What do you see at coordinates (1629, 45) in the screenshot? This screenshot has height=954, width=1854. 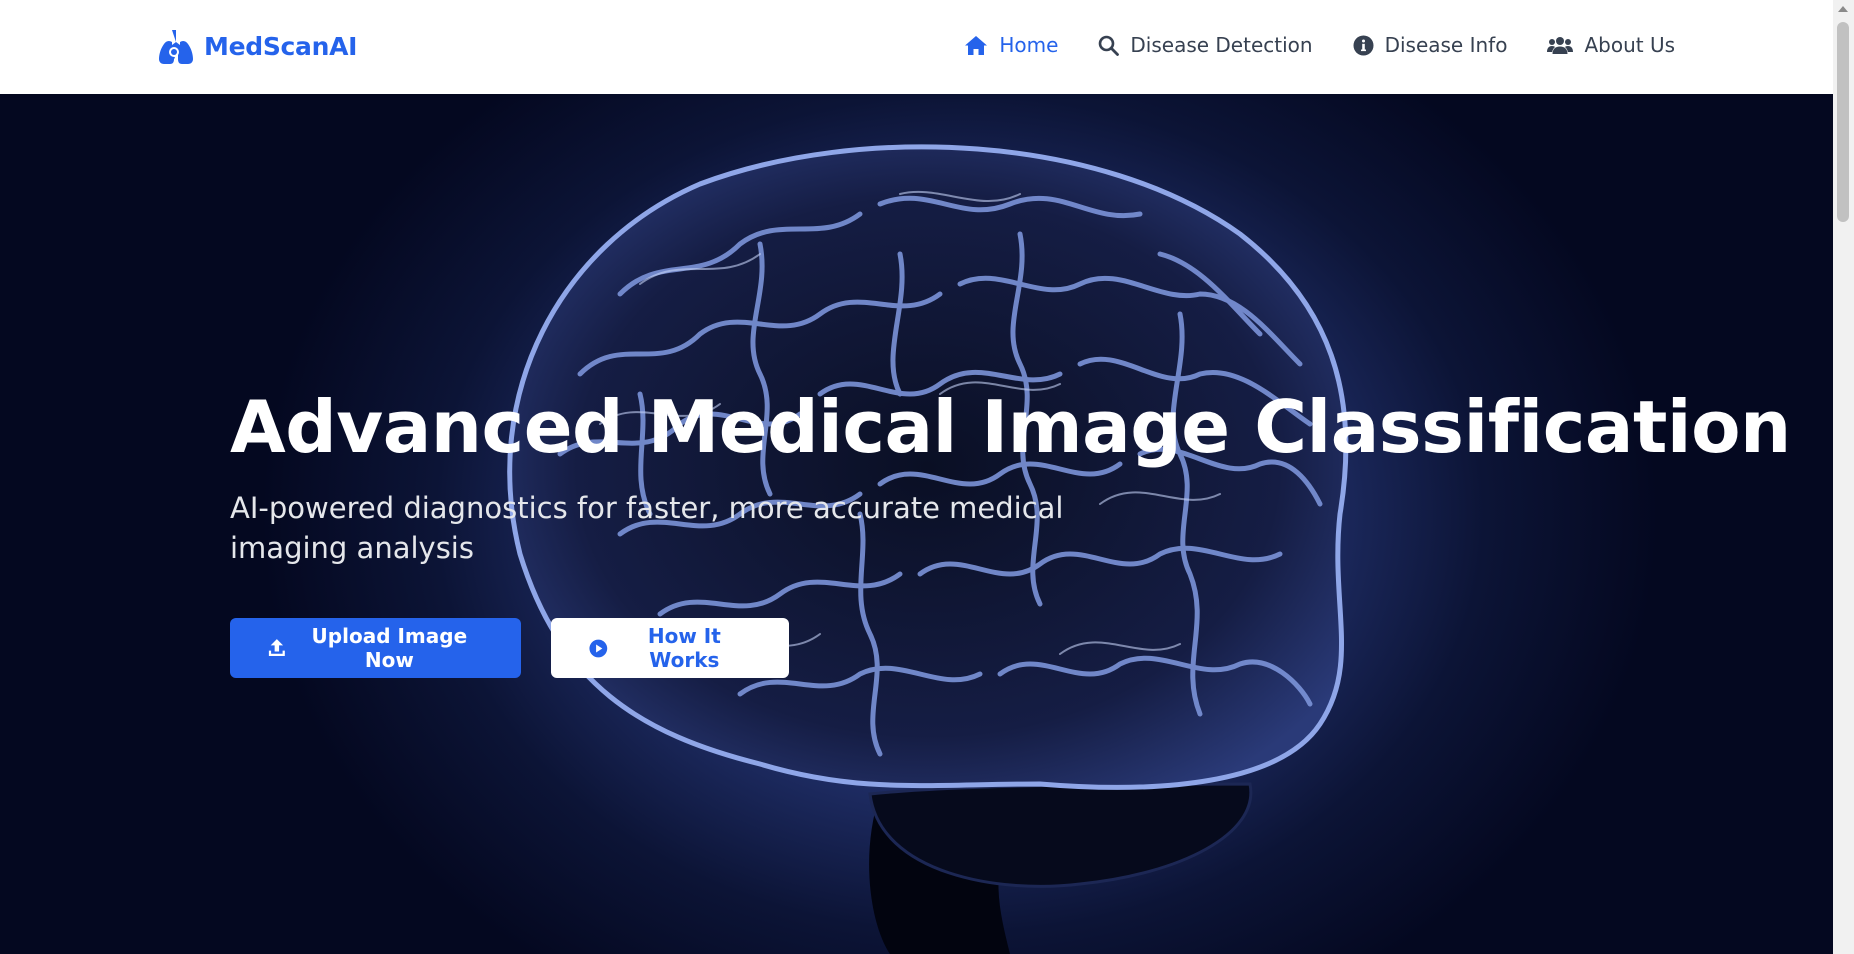 I see `nav-item-label: About Us` at bounding box center [1629, 45].